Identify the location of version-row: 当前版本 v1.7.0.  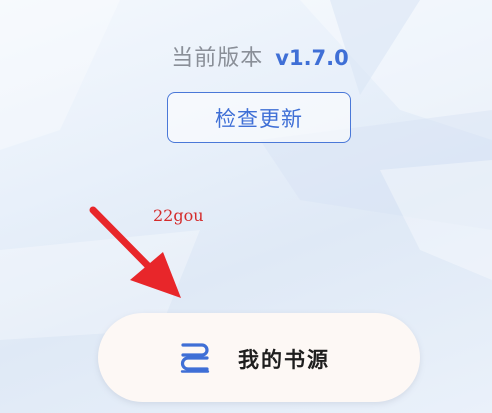
(246, 56).